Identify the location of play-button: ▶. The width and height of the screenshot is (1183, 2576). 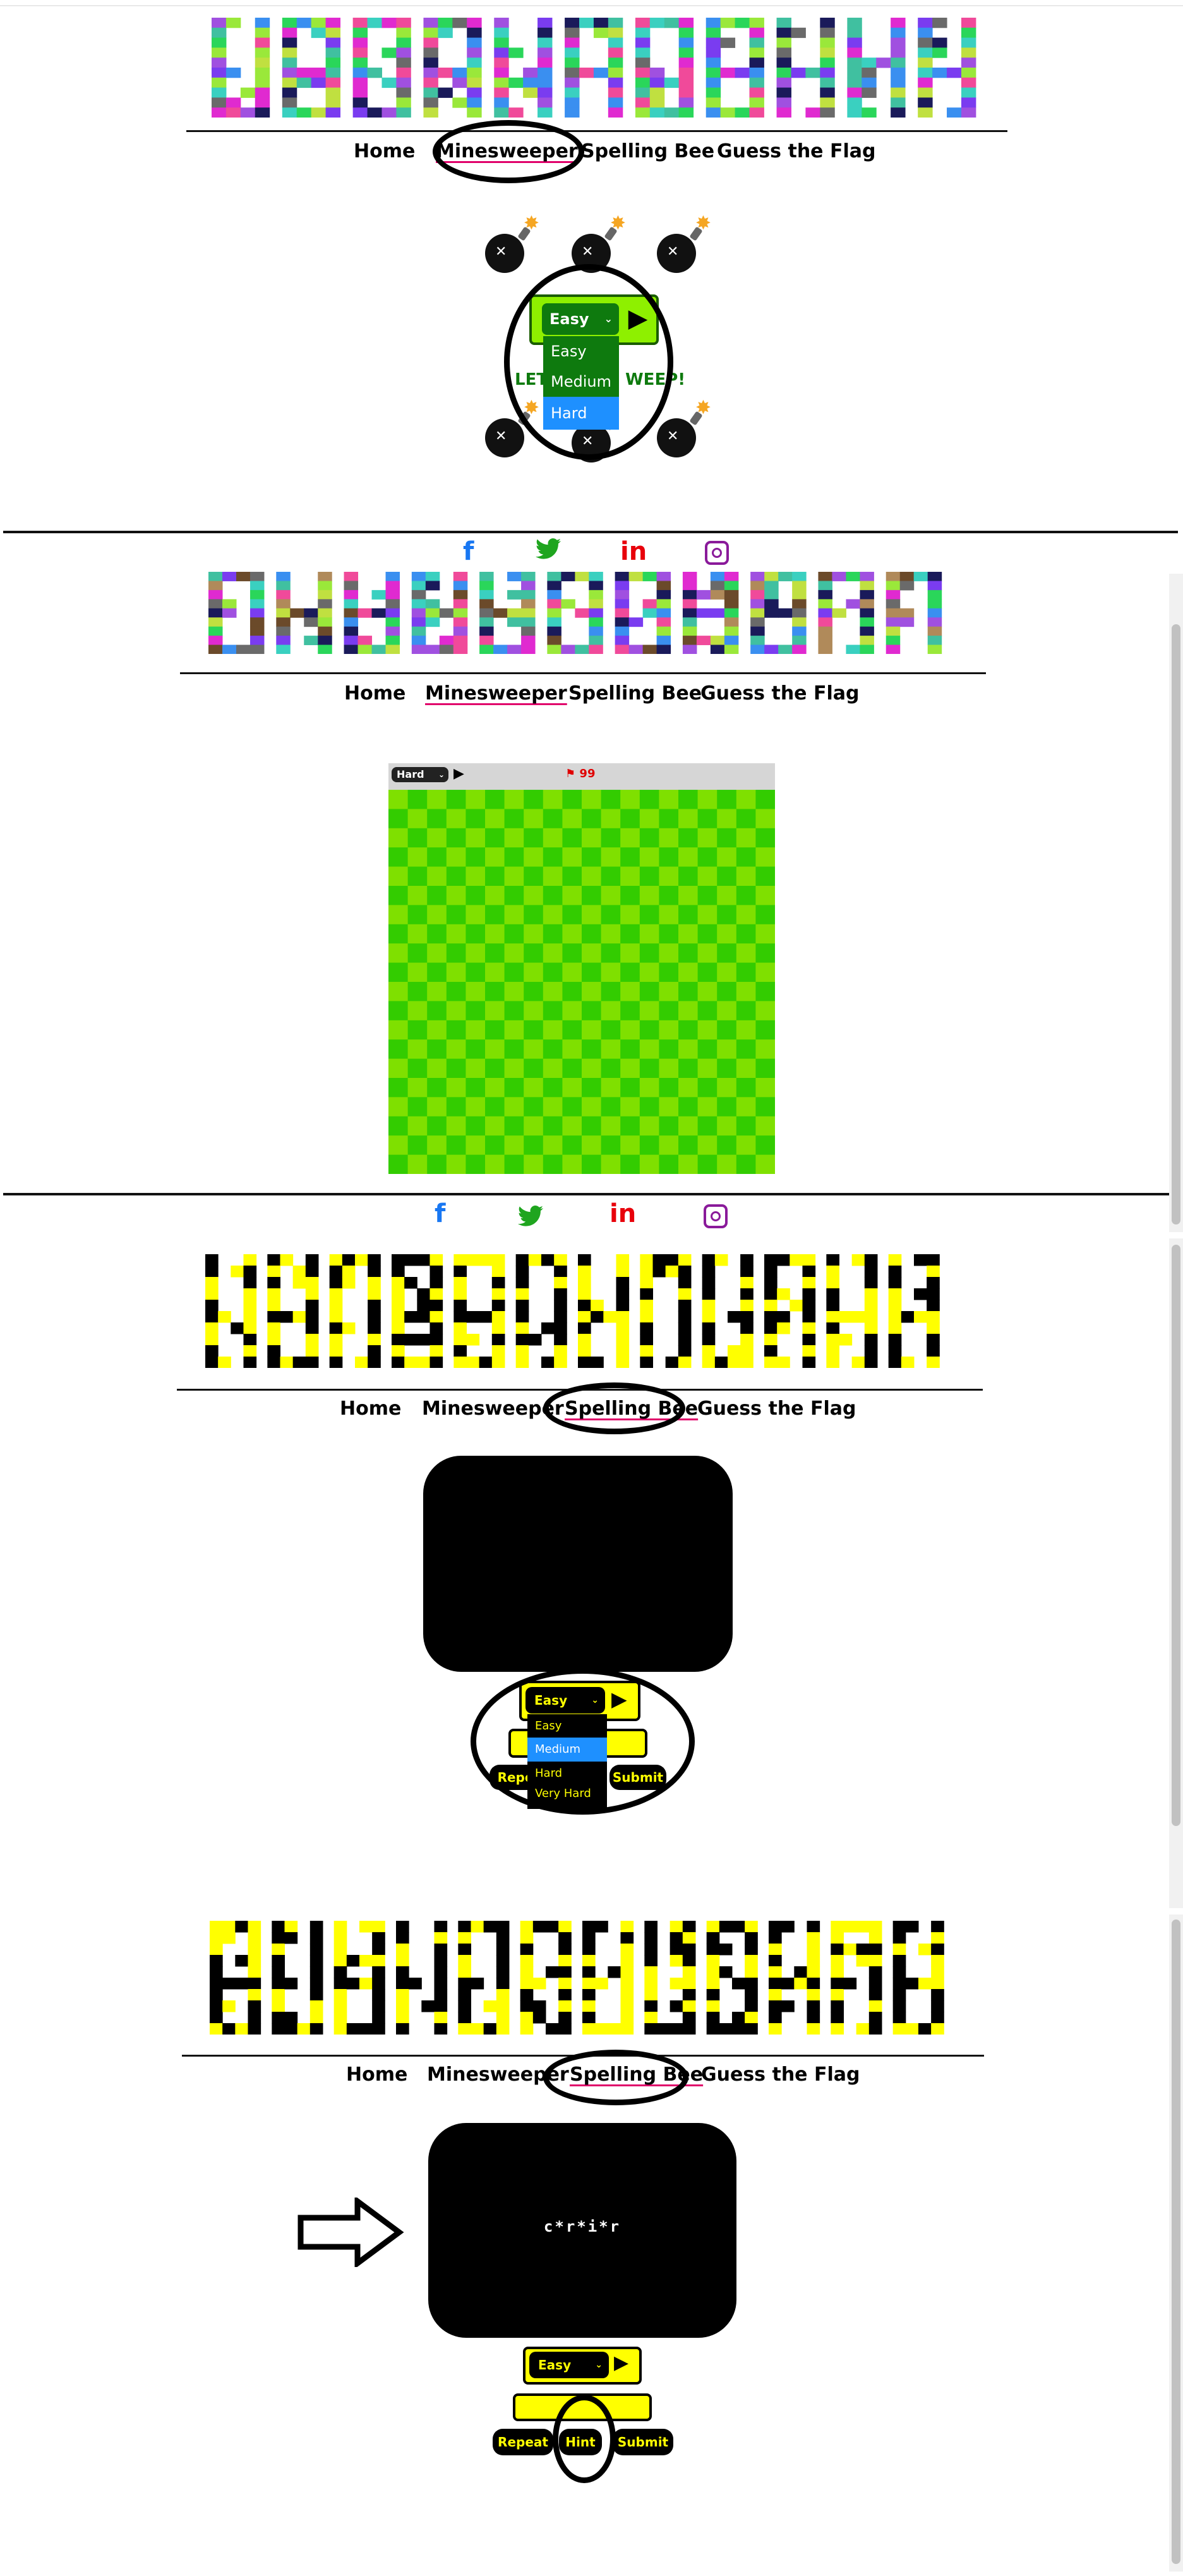
(619, 1699).